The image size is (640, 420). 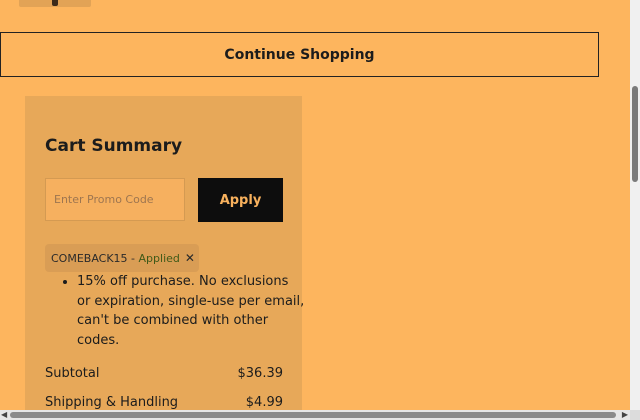 What do you see at coordinates (313, 415) in the screenshot?
I see `horizontal-scroll-thumb` at bounding box center [313, 415].